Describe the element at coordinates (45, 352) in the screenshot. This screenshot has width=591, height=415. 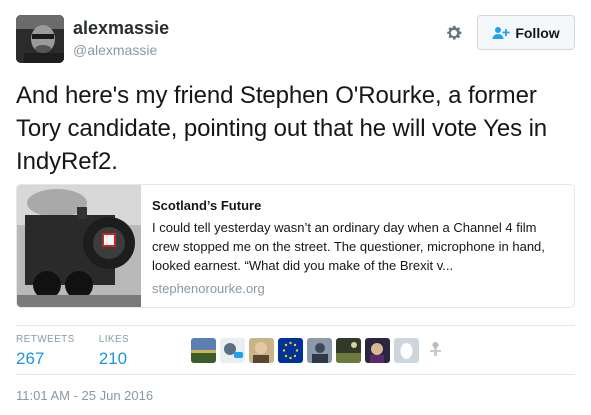
I see `retweets-stat: RETWEETS 267` at that location.